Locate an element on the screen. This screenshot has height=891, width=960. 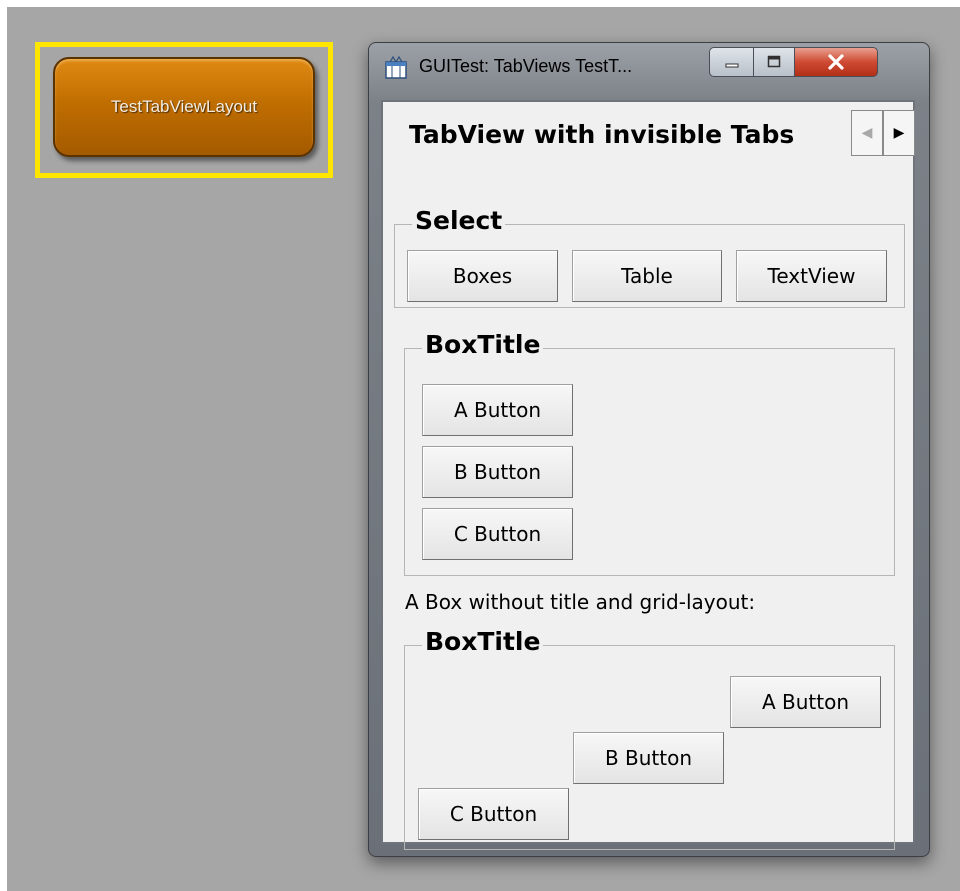
box2-a-button: A Button is located at coordinates (805, 702).